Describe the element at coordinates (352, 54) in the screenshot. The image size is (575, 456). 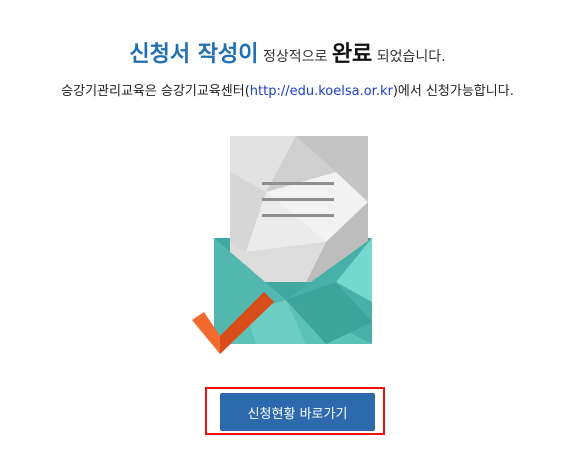
I see `headline-complete: 완료` at that location.